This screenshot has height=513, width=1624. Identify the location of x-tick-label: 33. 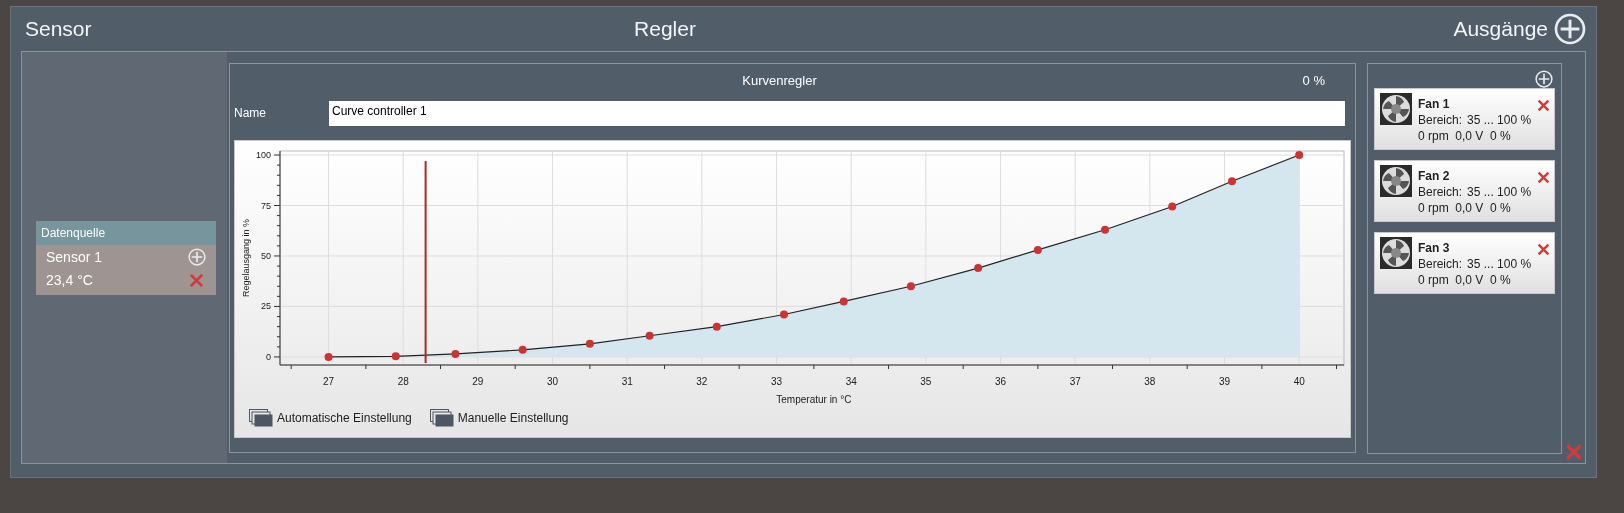
(776, 381).